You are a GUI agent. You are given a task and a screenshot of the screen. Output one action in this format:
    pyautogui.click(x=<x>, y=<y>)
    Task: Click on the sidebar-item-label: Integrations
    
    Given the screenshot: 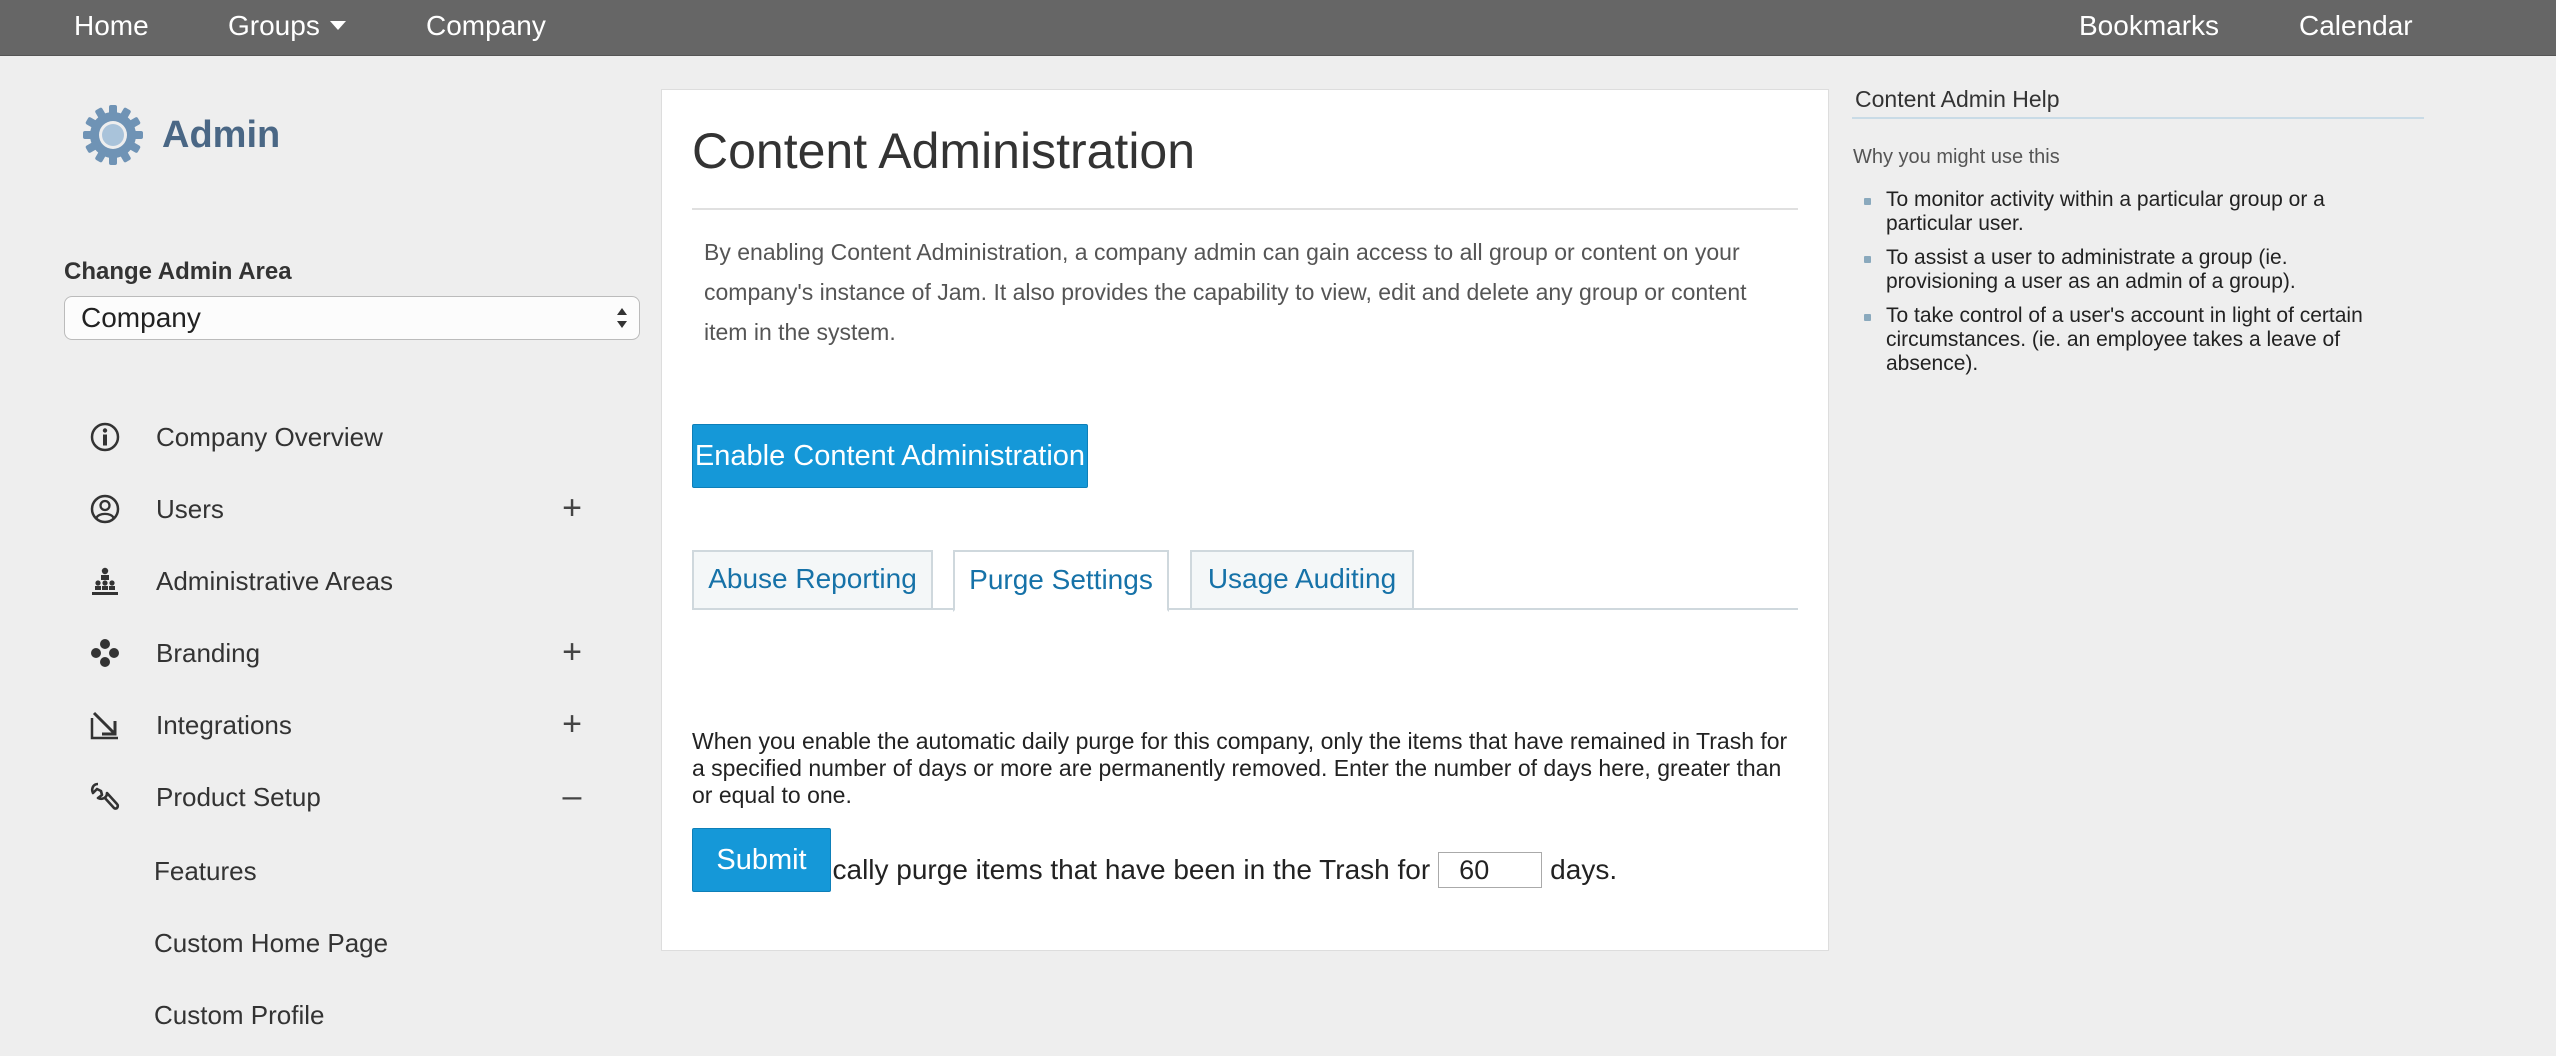 What is the action you would take?
    pyautogui.click(x=224, y=725)
    